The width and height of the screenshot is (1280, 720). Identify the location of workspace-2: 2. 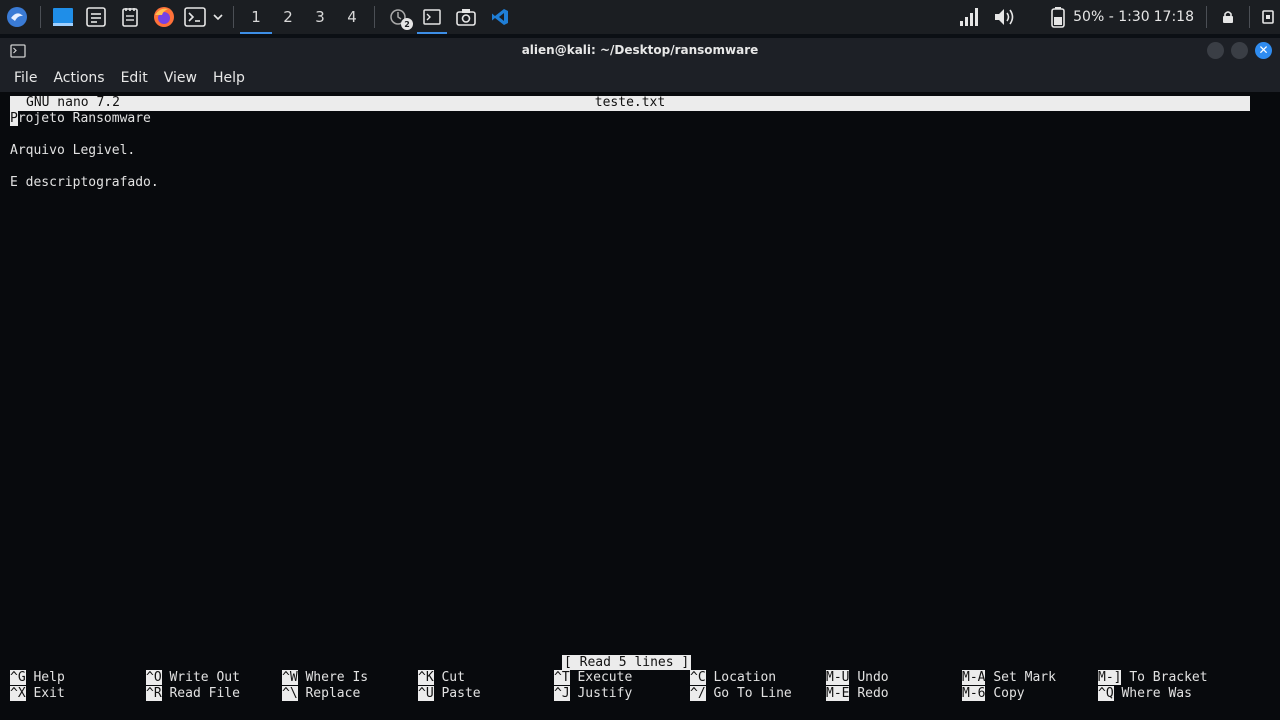
(288, 17).